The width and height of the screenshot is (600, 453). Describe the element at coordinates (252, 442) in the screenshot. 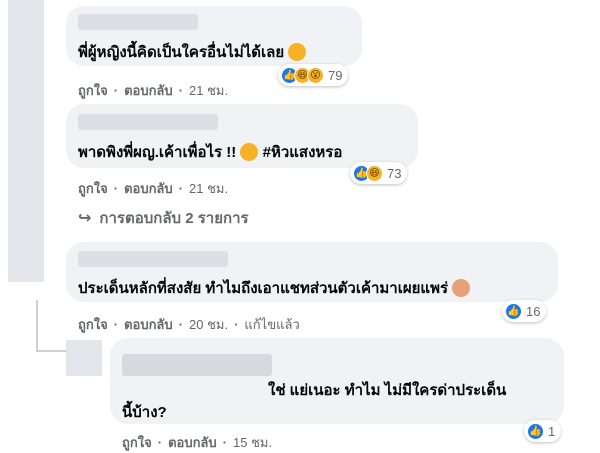

I see `comment-timestamp: 15 ชม.` at that location.